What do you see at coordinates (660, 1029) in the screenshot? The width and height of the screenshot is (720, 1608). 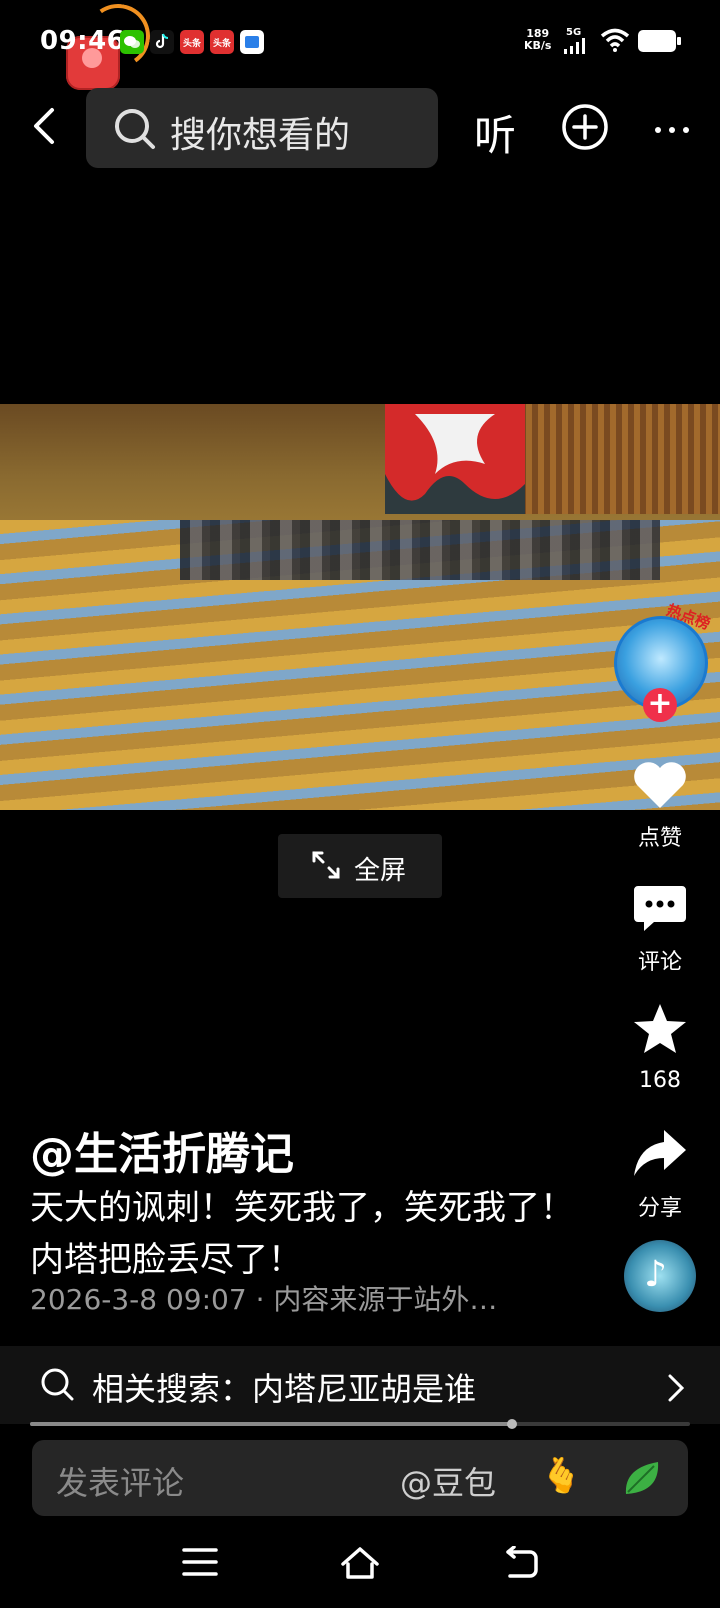 I see `star-icon` at bounding box center [660, 1029].